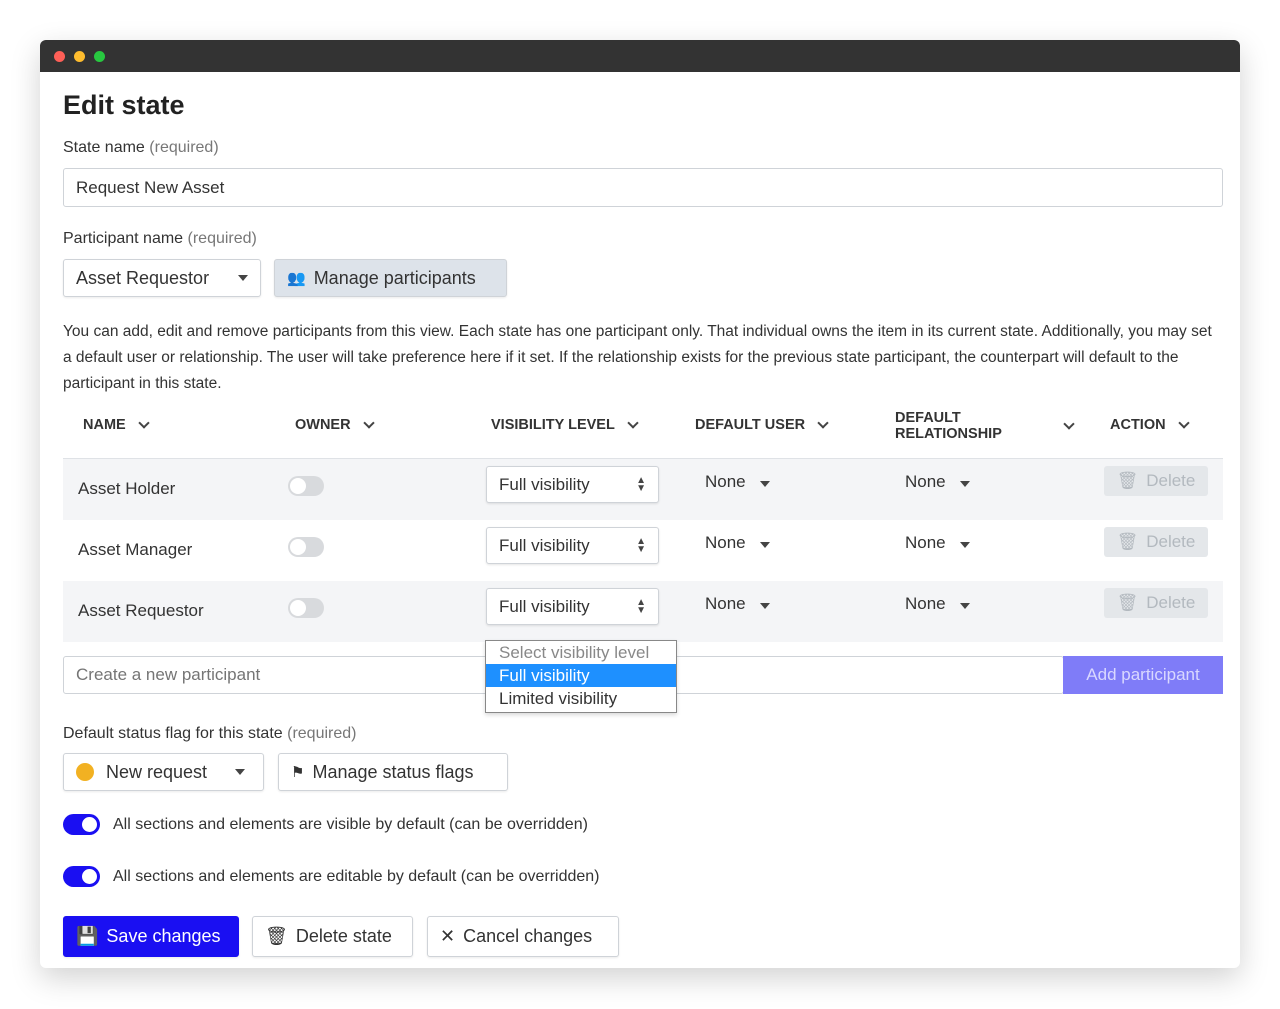  I want to click on save-changes-button: 💾 Save changes, so click(151, 936).